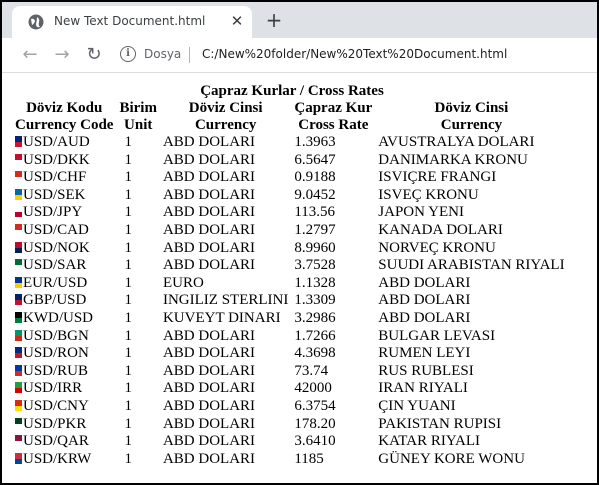  Describe the element at coordinates (471, 265) in the screenshot. I see `cell-target-currency: SUUDI ARABISTAN RIYALI` at that location.